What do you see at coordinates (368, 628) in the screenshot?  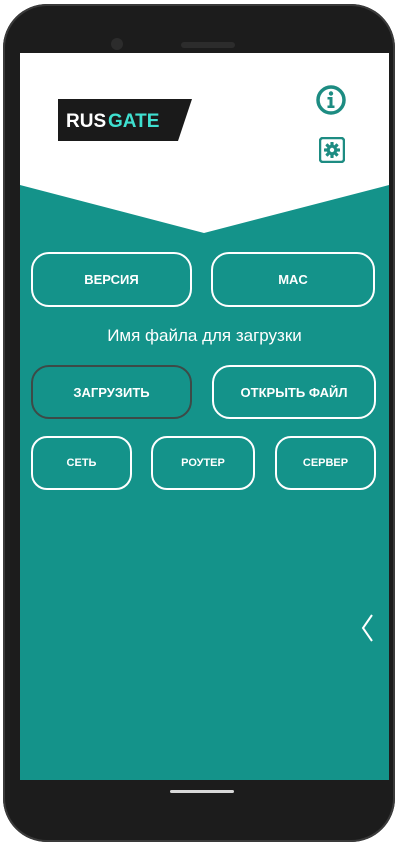 I see `chevron-left-icon` at bounding box center [368, 628].